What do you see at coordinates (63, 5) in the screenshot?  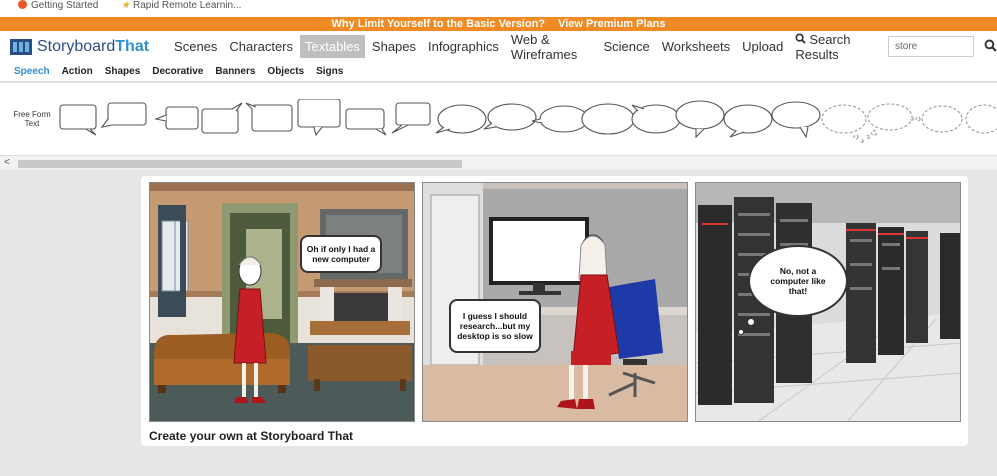 I see `bookmark-getting-started: Getting Started` at bounding box center [63, 5].